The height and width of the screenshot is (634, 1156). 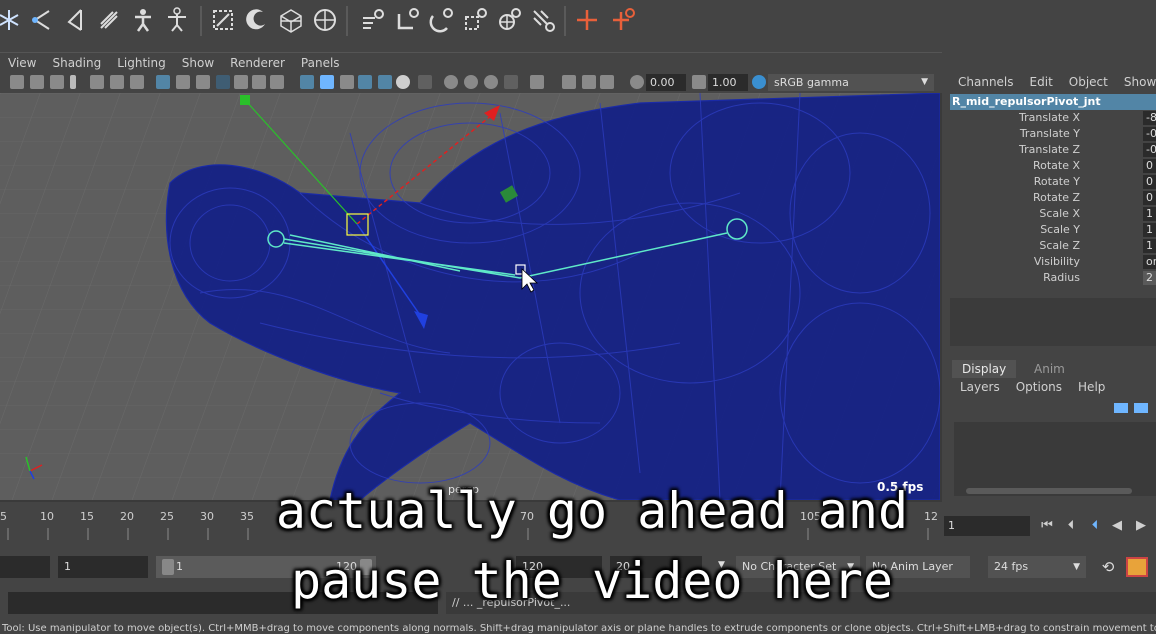 I want to click on menu-object: Object, so click(x=1088, y=82).